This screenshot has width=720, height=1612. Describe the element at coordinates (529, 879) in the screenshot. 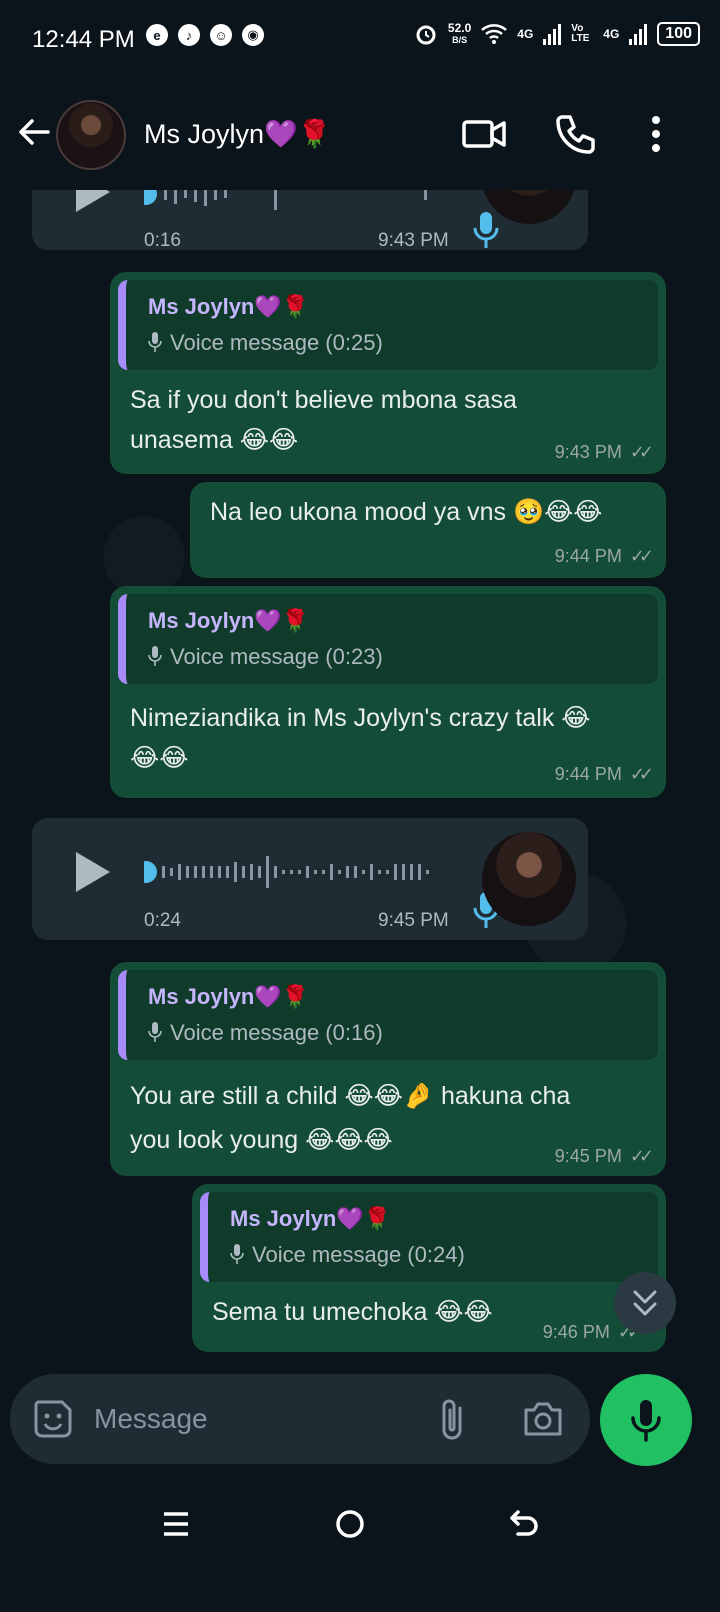

I see `sender-avatar` at that location.